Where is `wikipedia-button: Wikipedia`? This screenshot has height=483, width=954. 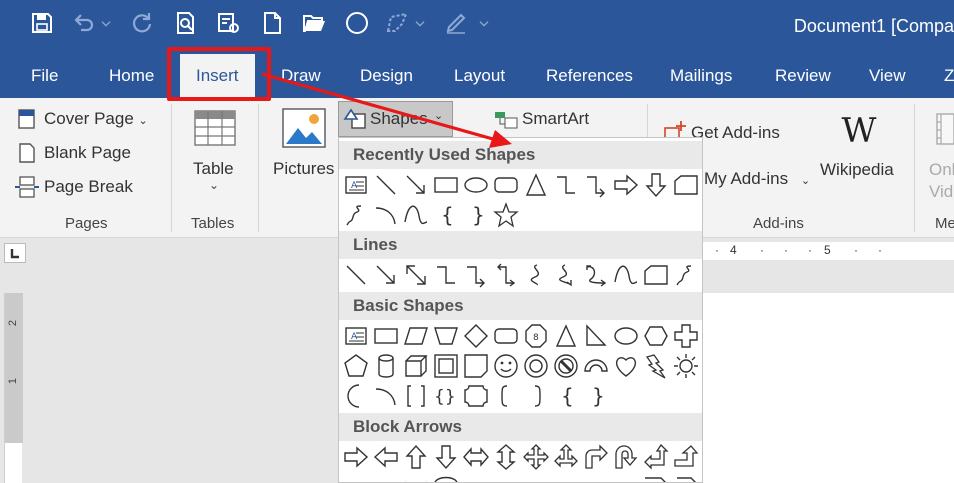
wikipedia-button: Wikipedia is located at coordinates (857, 170).